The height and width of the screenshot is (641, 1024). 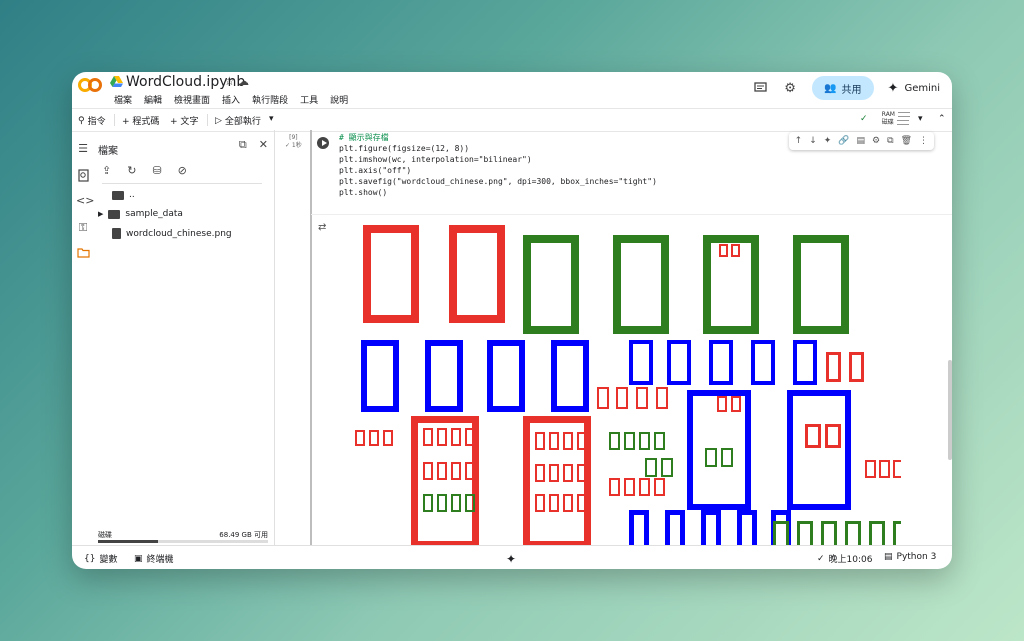 What do you see at coordinates (106, 170) in the screenshot?
I see `upload-icon: ⇪` at bounding box center [106, 170].